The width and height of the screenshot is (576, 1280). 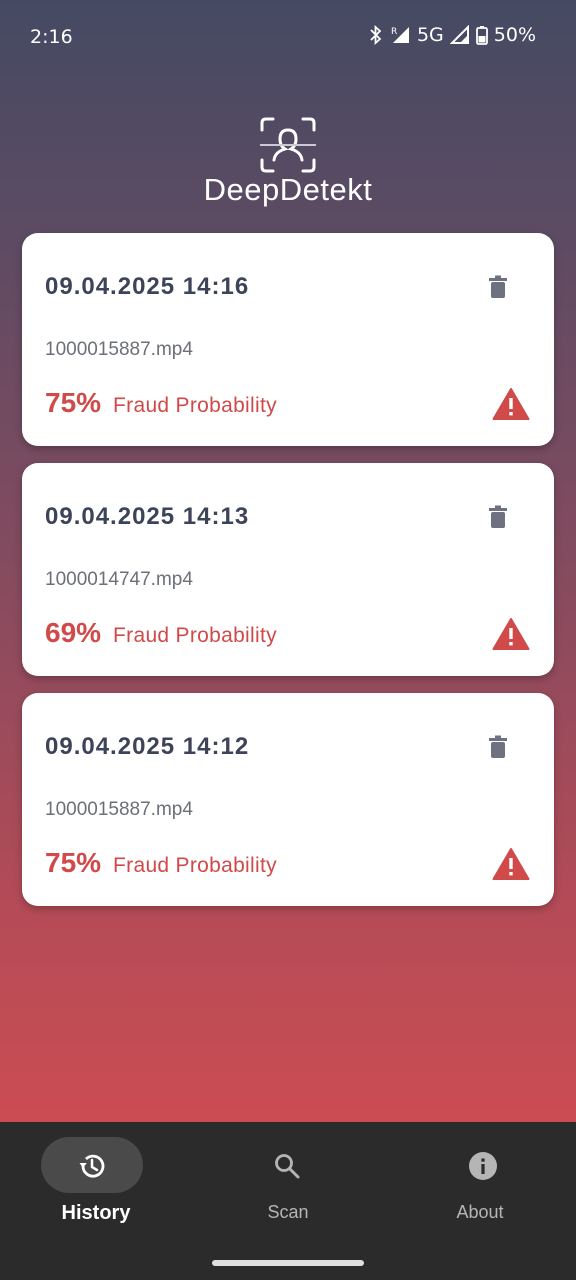 I want to click on scan-date: 09.04.2025 14:12, so click(x=147, y=746).